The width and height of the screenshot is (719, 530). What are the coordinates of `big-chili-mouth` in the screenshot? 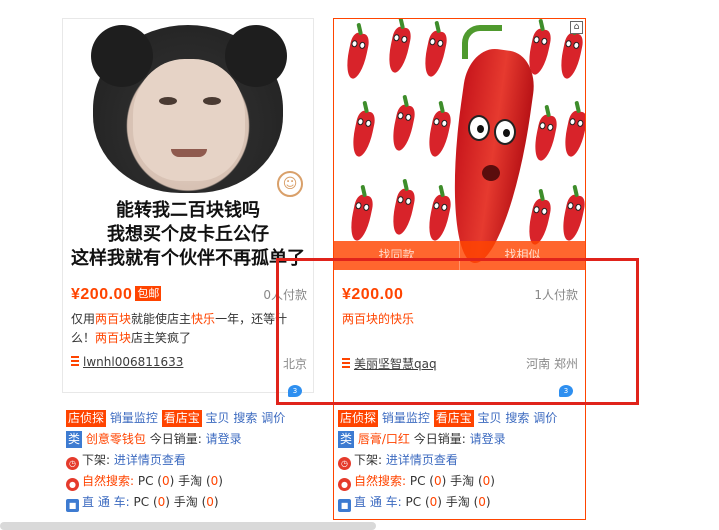 It's located at (491, 173).